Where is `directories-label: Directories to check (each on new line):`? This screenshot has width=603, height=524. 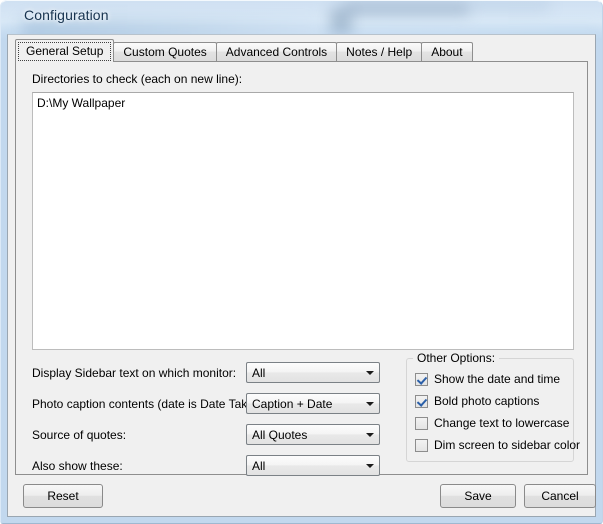 directories-label: Directories to check (each on new line): is located at coordinates (137, 79).